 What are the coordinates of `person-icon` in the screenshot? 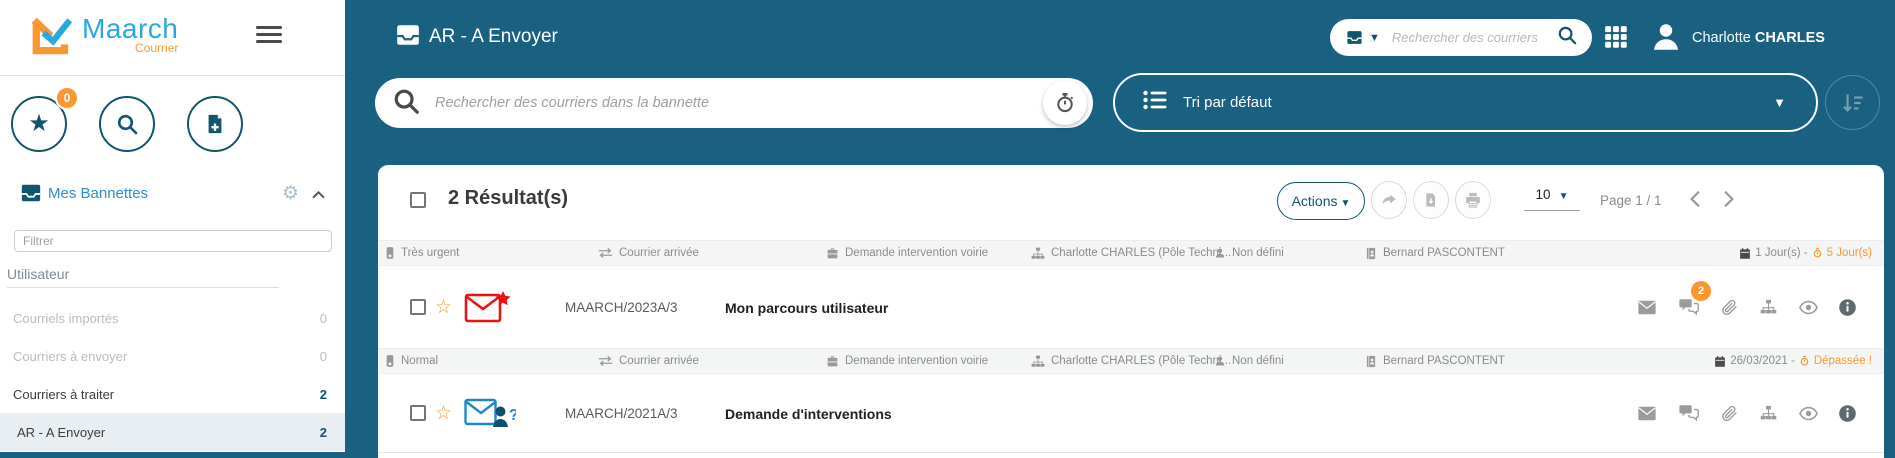 It's located at (1220, 361).